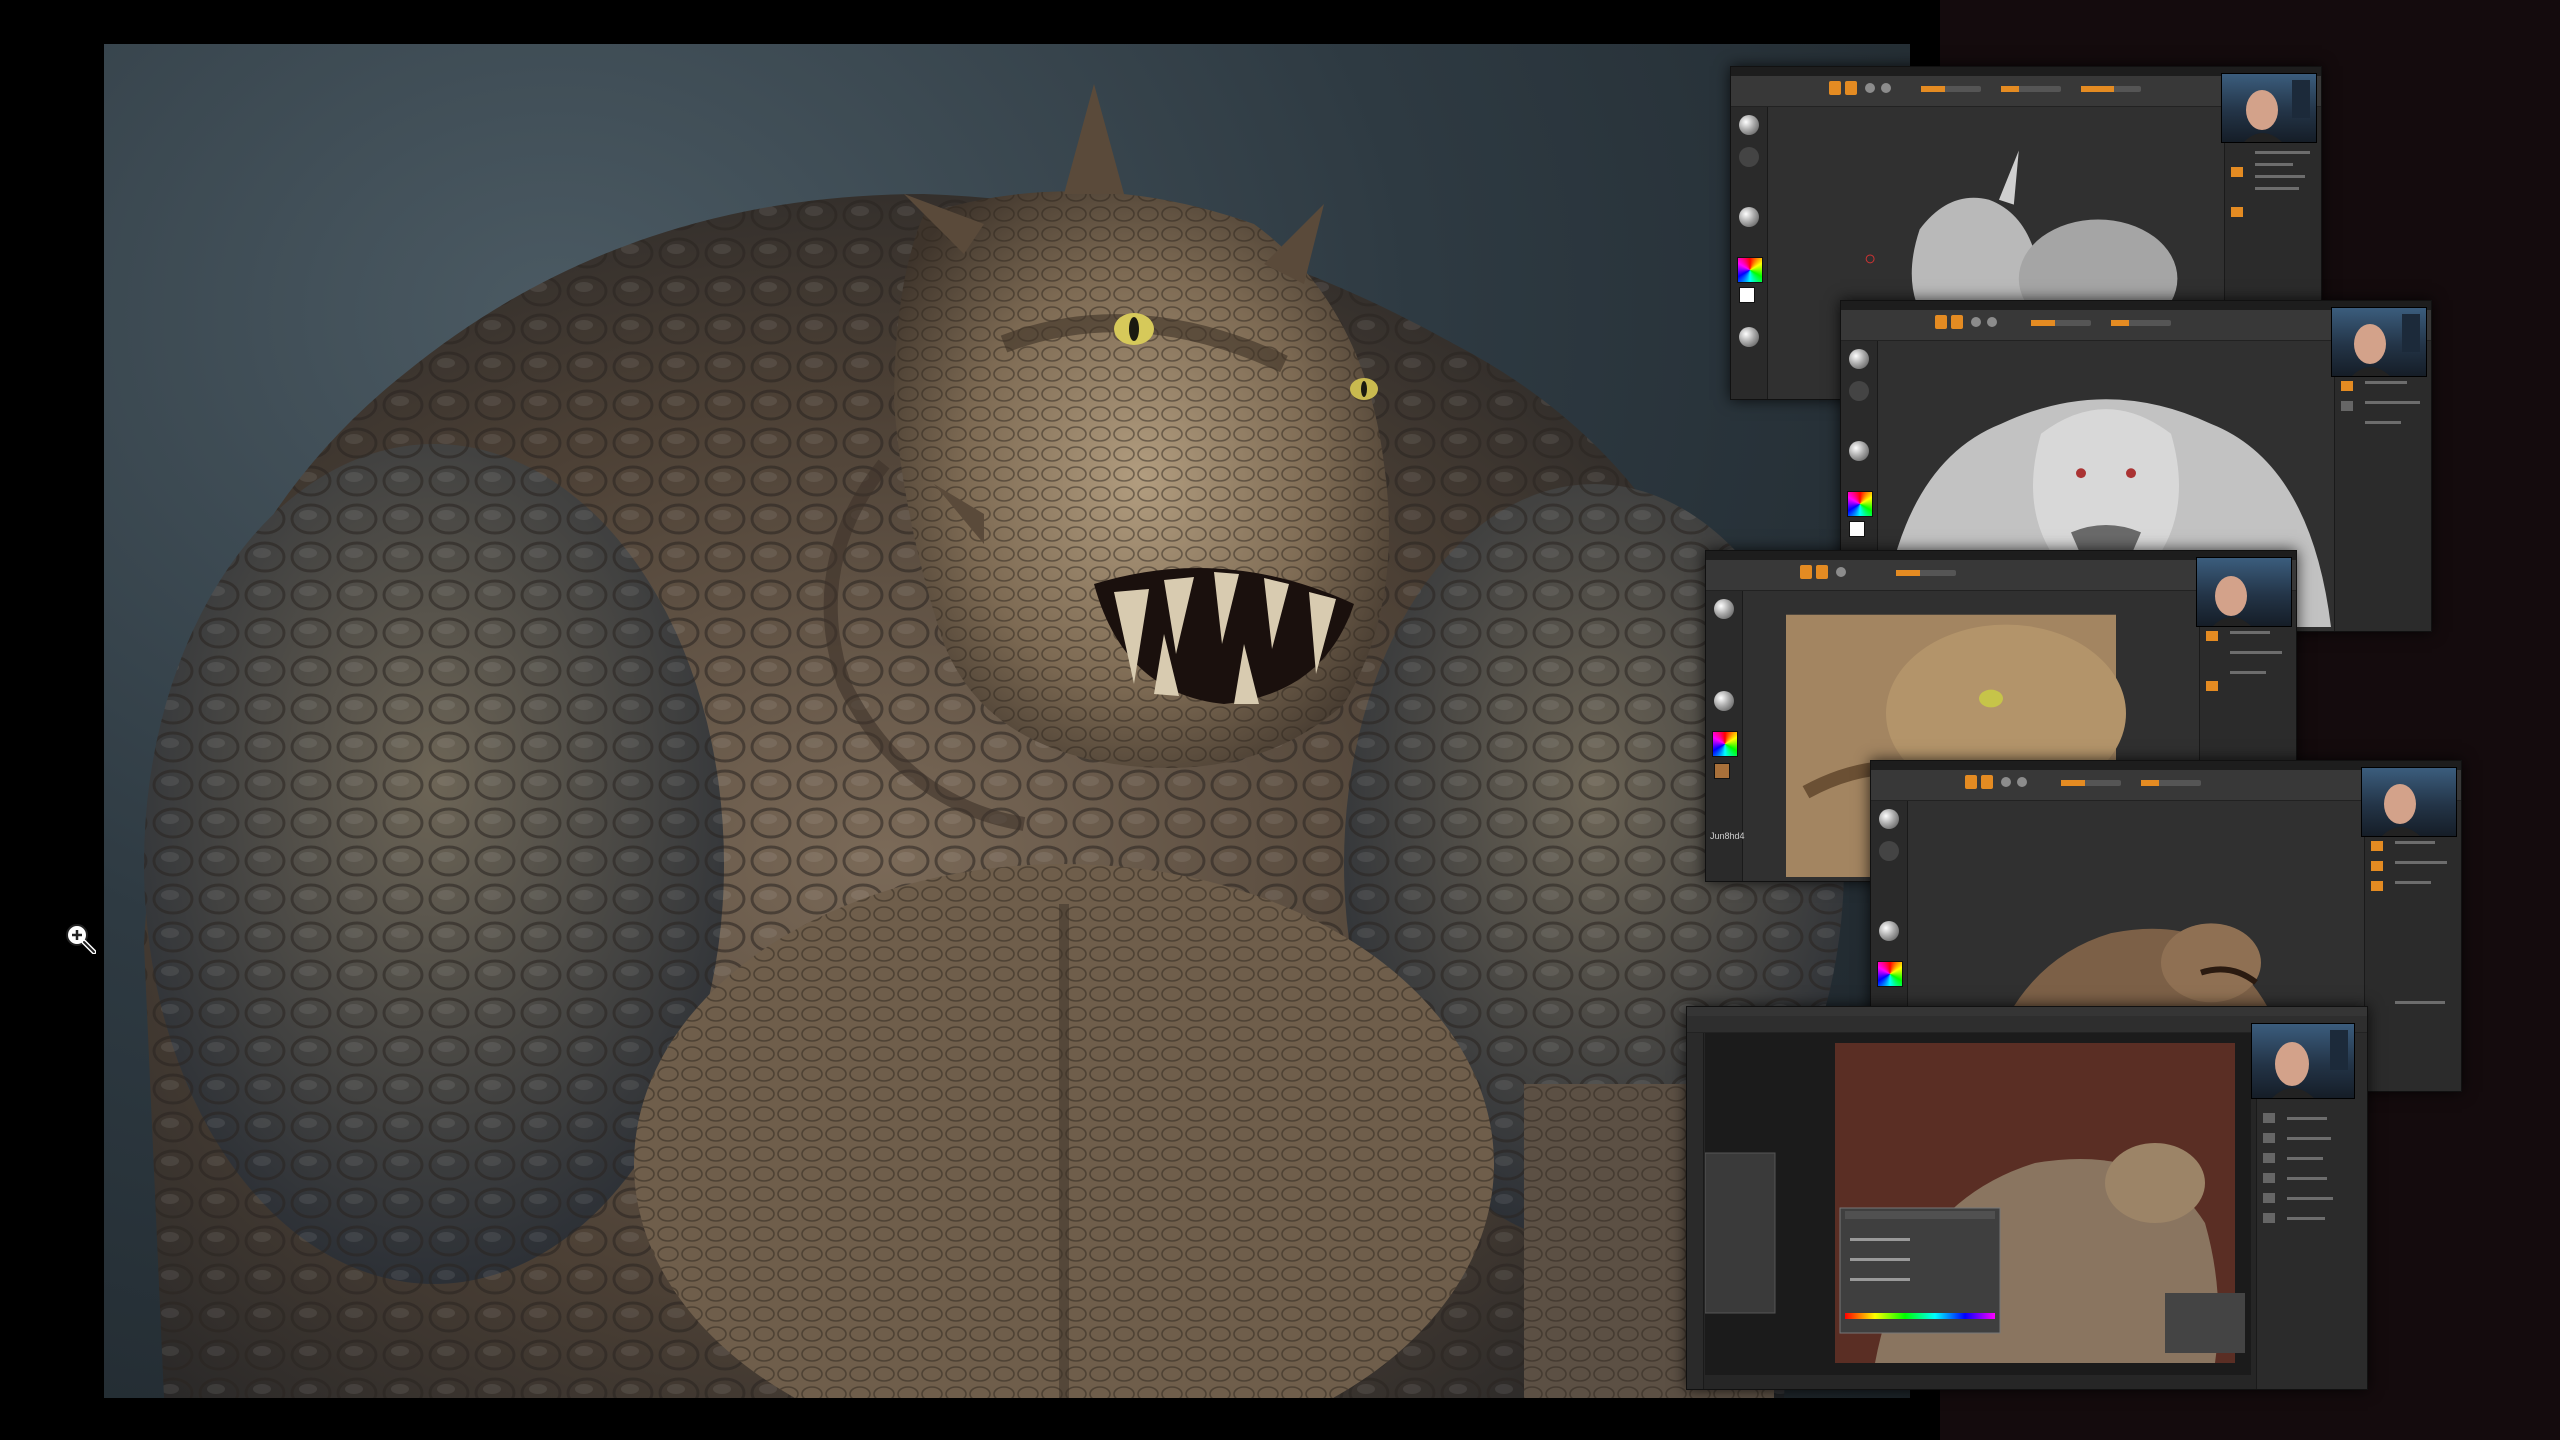  What do you see at coordinates (1978, 1204) in the screenshot?
I see `canvas` at bounding box center [1978, 1204].